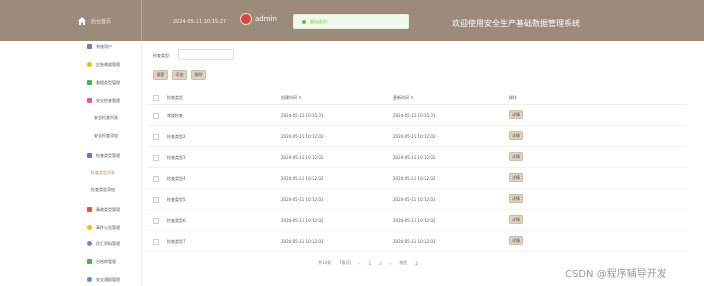  Describe the element at coordinates (403, 262) in the screenshot. I see `goto-label: 前往` at that location.